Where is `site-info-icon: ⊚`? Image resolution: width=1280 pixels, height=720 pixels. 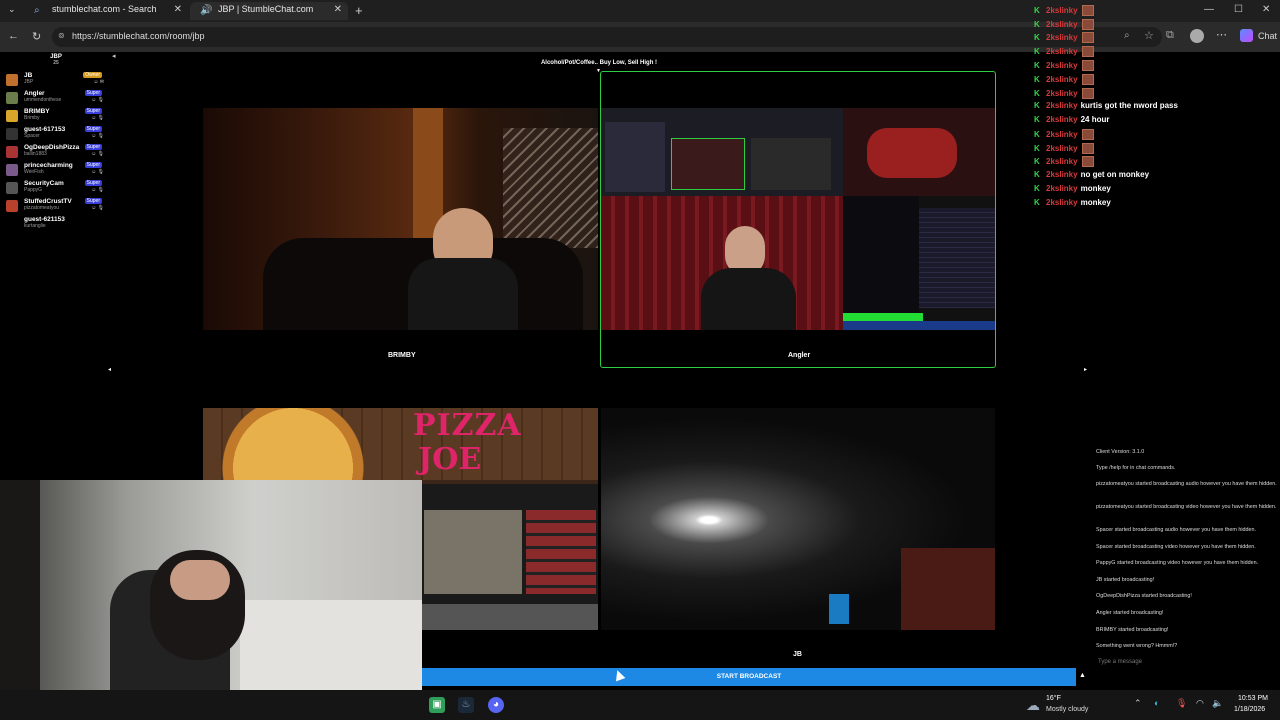
site-info-icon: ⊚ is located at coordinates (61, 35).